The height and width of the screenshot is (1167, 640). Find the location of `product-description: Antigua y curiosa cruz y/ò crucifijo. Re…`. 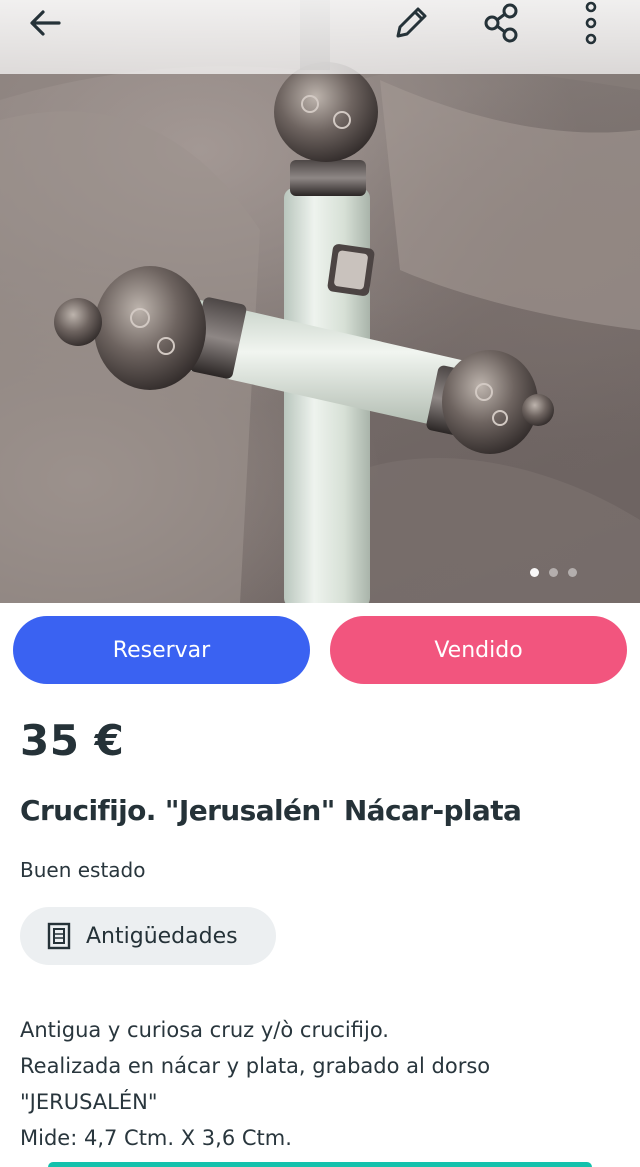

product-description: Antigua y curiosa cruz y/ò crucifijo. Re… is located at coordinates (255, 1084).